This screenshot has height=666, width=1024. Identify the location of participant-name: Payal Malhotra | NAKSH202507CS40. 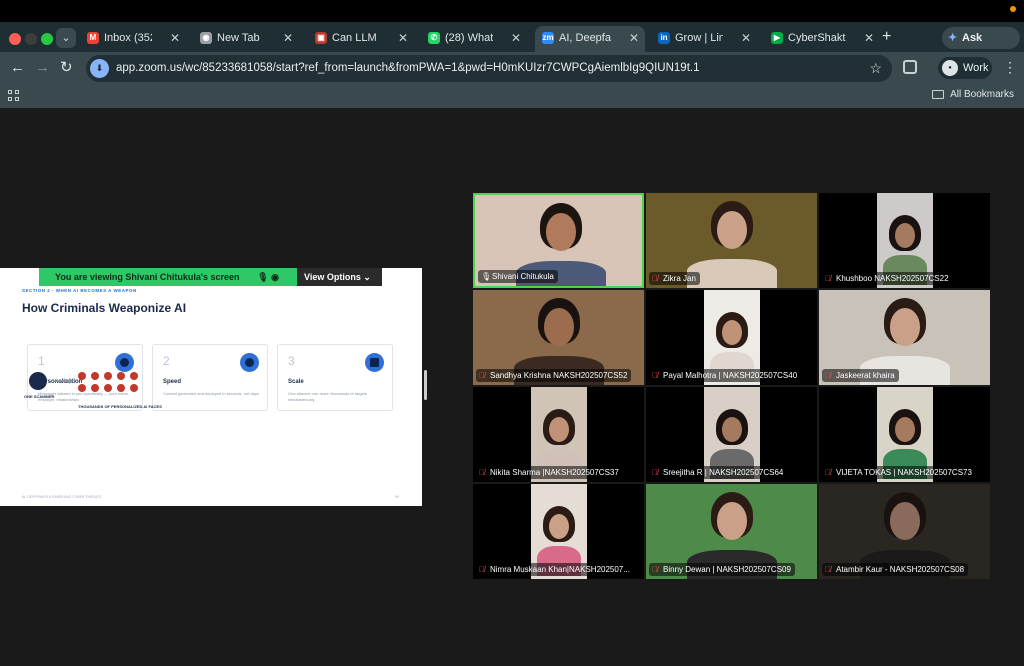
(730, 375).